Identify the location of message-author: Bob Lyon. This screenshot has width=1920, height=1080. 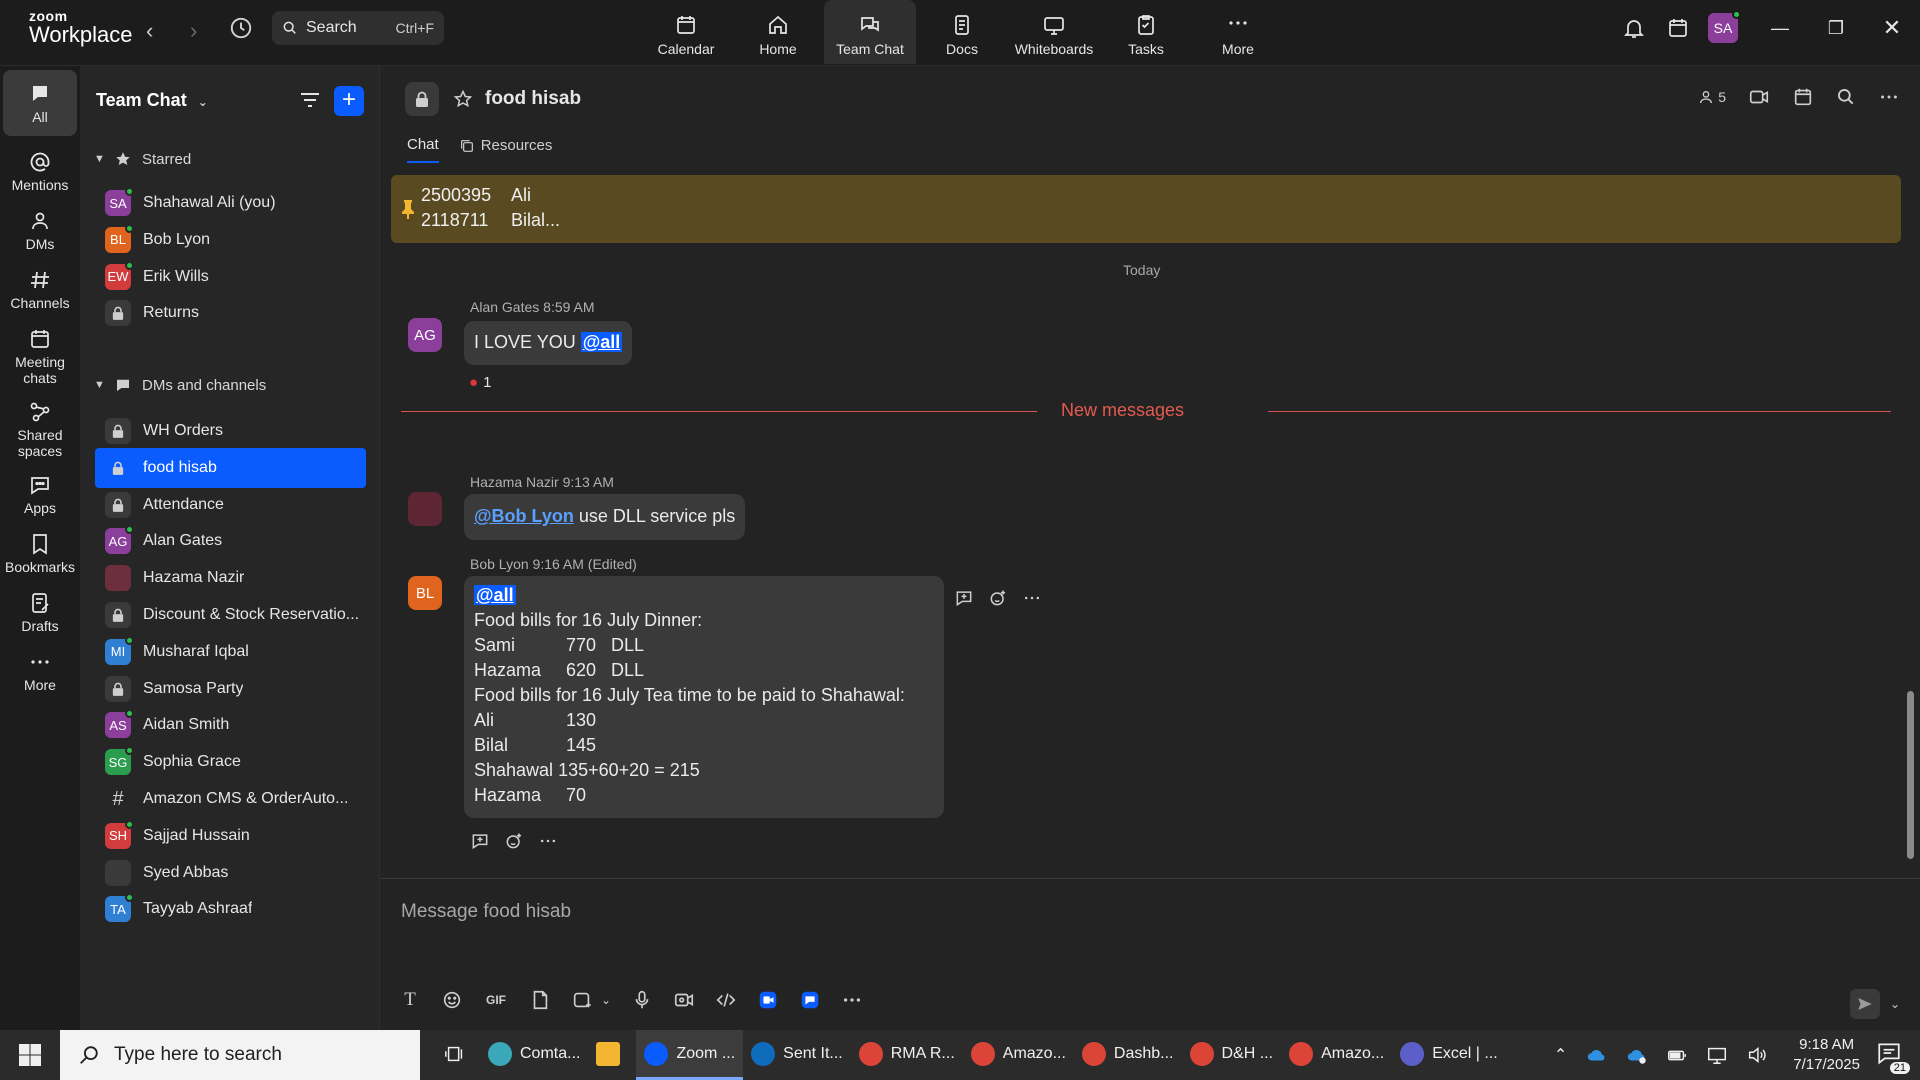
(499, 564).